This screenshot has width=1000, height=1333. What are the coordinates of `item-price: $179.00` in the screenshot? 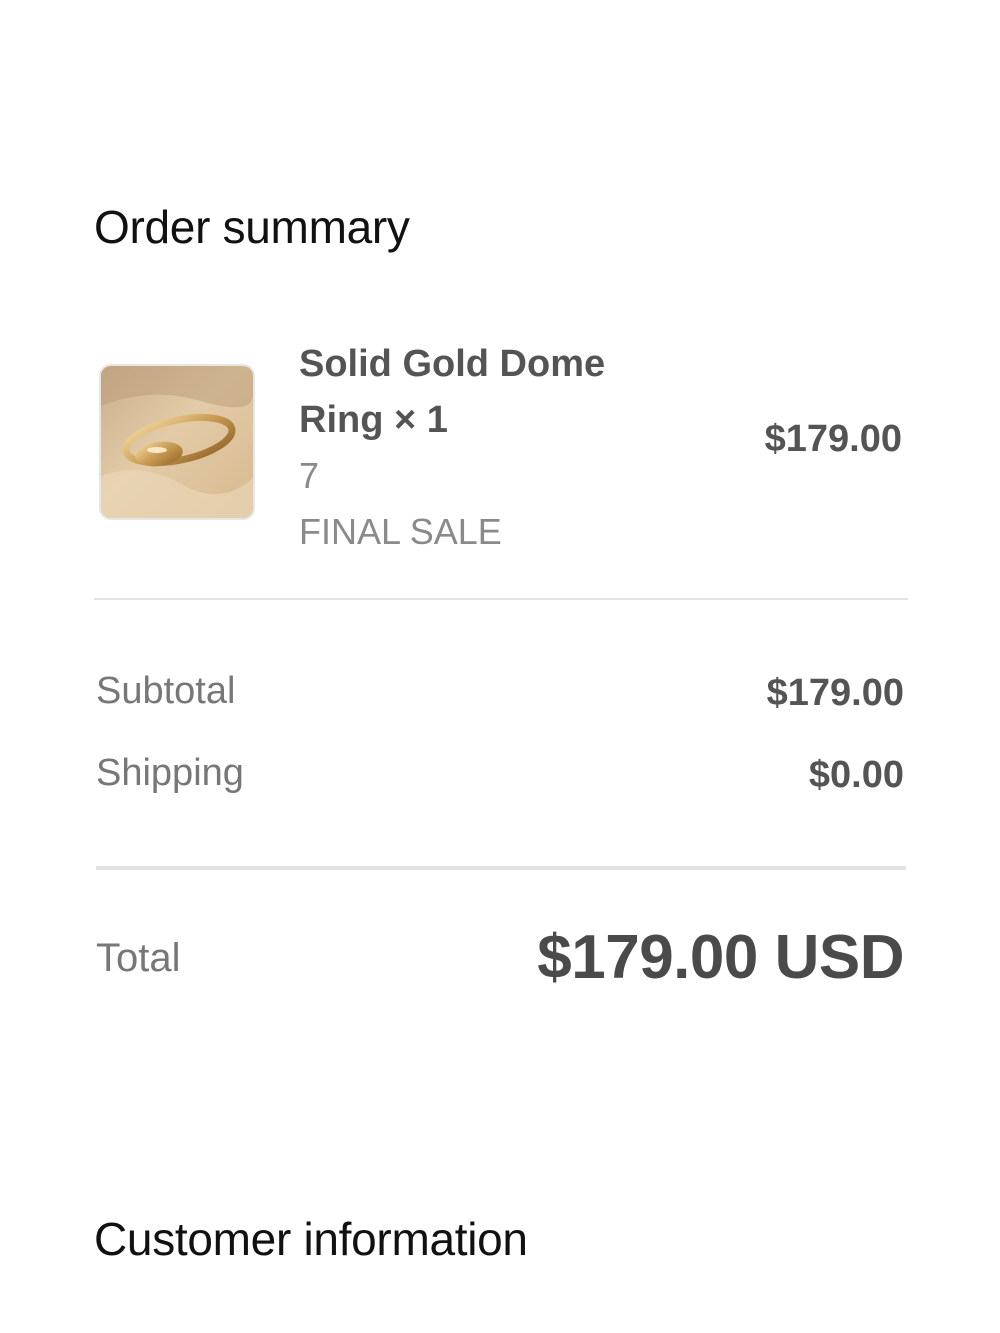 It's located at (833, 439).